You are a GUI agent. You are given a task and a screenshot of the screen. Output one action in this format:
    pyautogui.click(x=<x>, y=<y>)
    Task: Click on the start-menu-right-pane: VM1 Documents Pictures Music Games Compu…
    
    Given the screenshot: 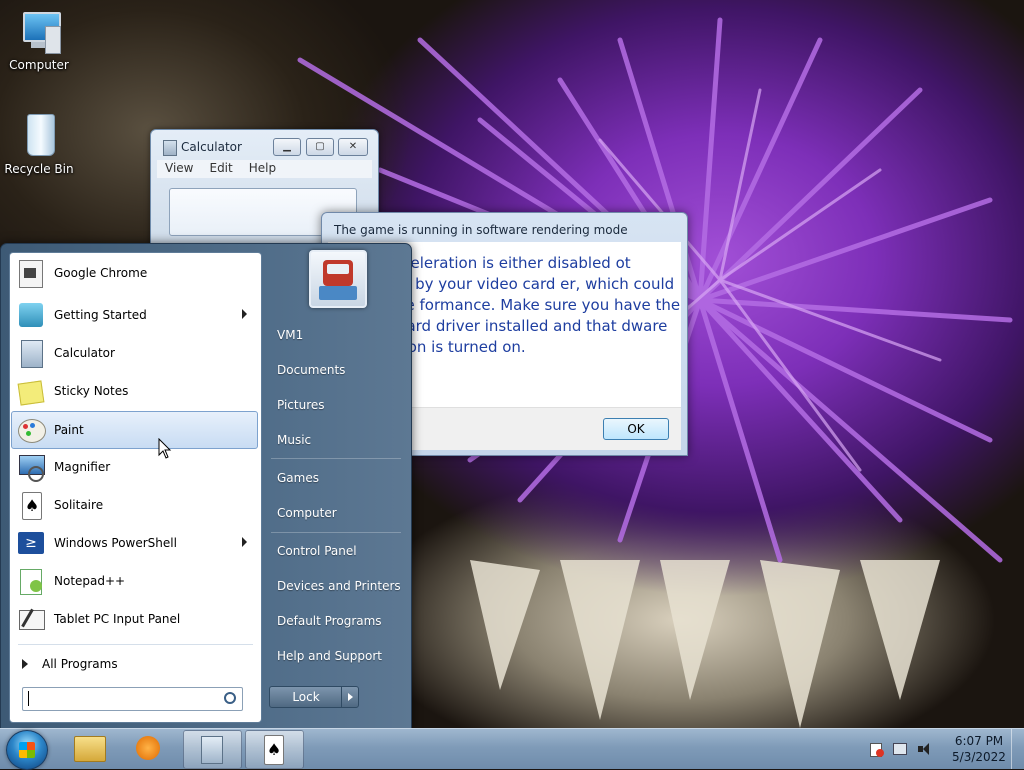 What is the action you would take?
    pyautogui.click(x=336, y=486)
    